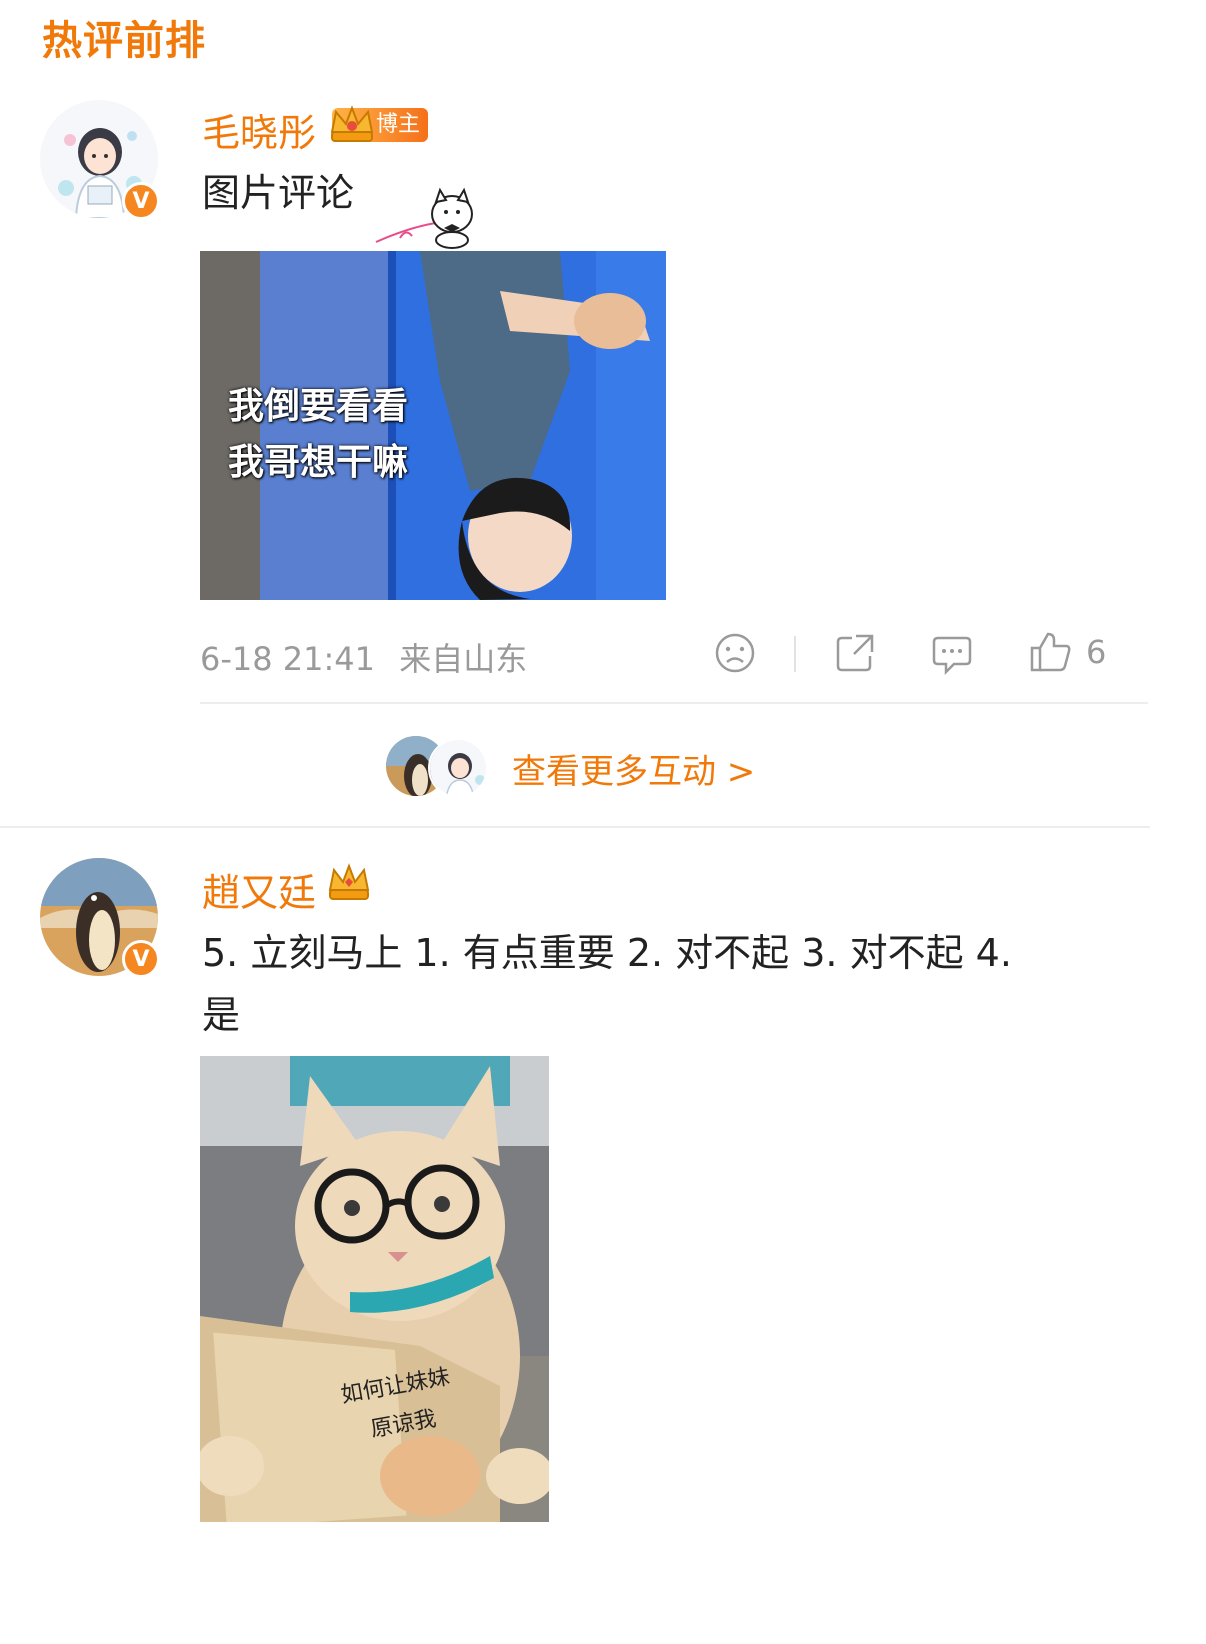 This screenshot has height=1644, width=1206. Describe the element at coordinates (575, 827) in the screenshot. I see `comment-divider` at that location.